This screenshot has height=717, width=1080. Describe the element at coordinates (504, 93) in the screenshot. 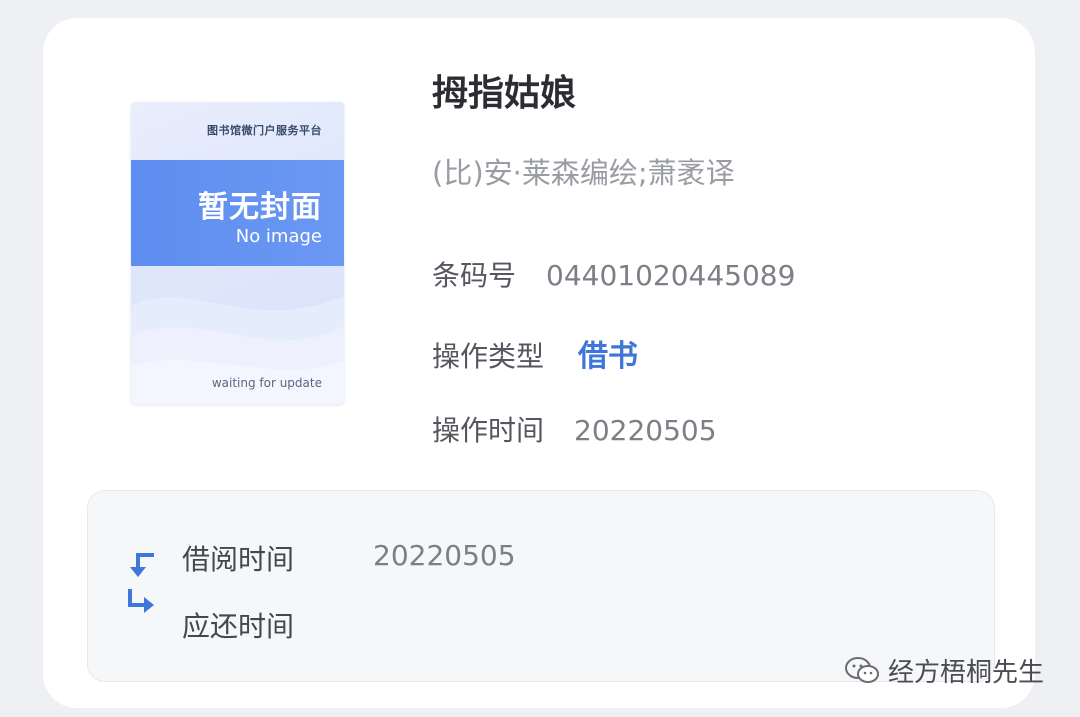

I see `book-title: 拇指姑娘` at that location.